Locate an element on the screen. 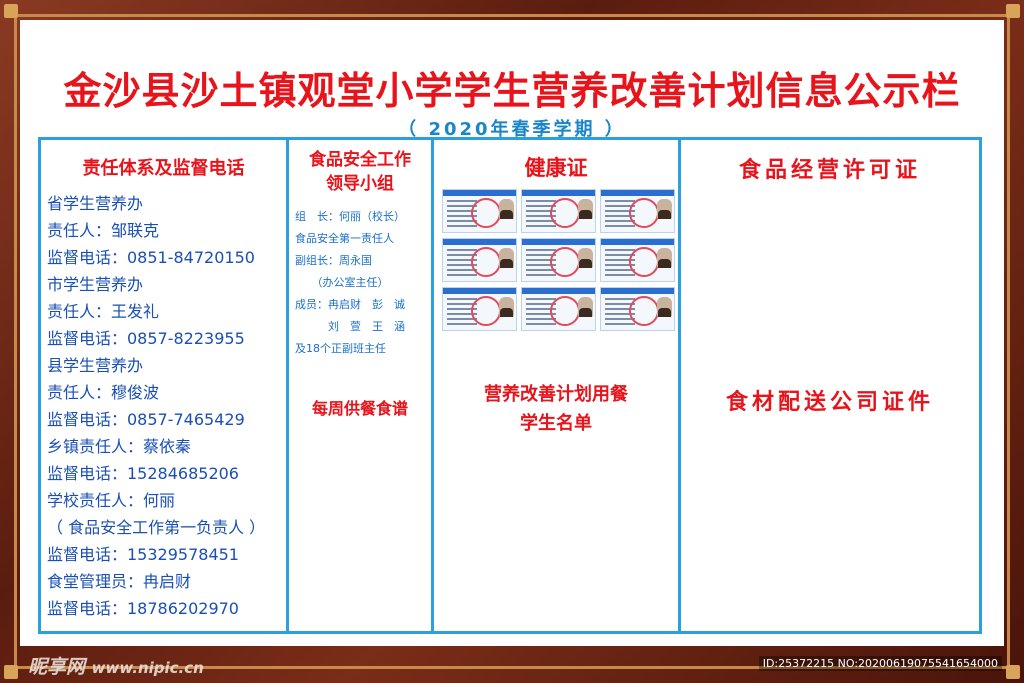  food-license-heading: 食品经营许可证 is located at coordinates (829, 170).